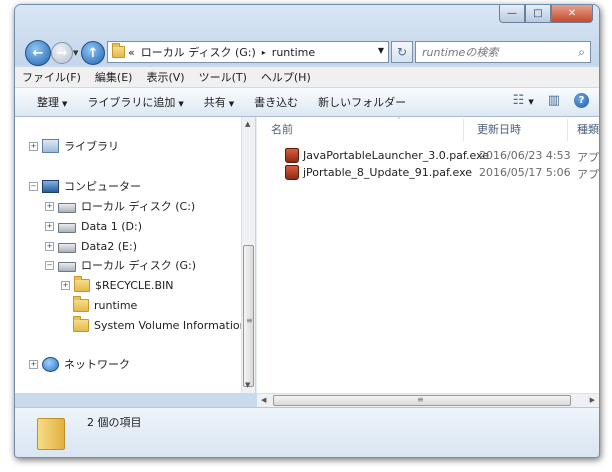 The width and height of the screenshot is (612, 472). I want to click on tree-item-drive-g: − ローカル ディスク (G:), so click(120, 265).